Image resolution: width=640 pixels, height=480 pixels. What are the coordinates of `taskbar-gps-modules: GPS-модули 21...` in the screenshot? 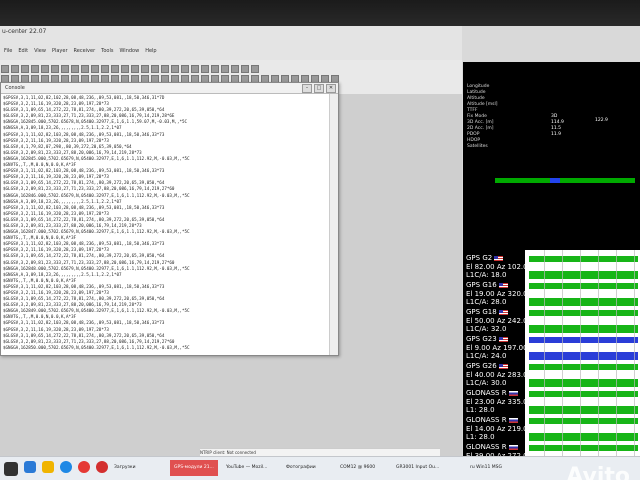 It's located at (194, 468).